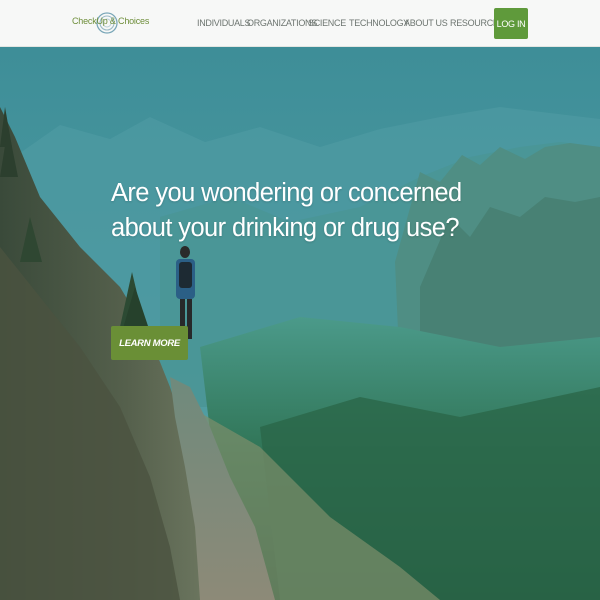 The width and height of the screenshot is (600, 600). What do you see at coordinates (149, 343) in the screenshot?
I see `learn-more-button: LEARN MORE` at bounding box center [149, 343].